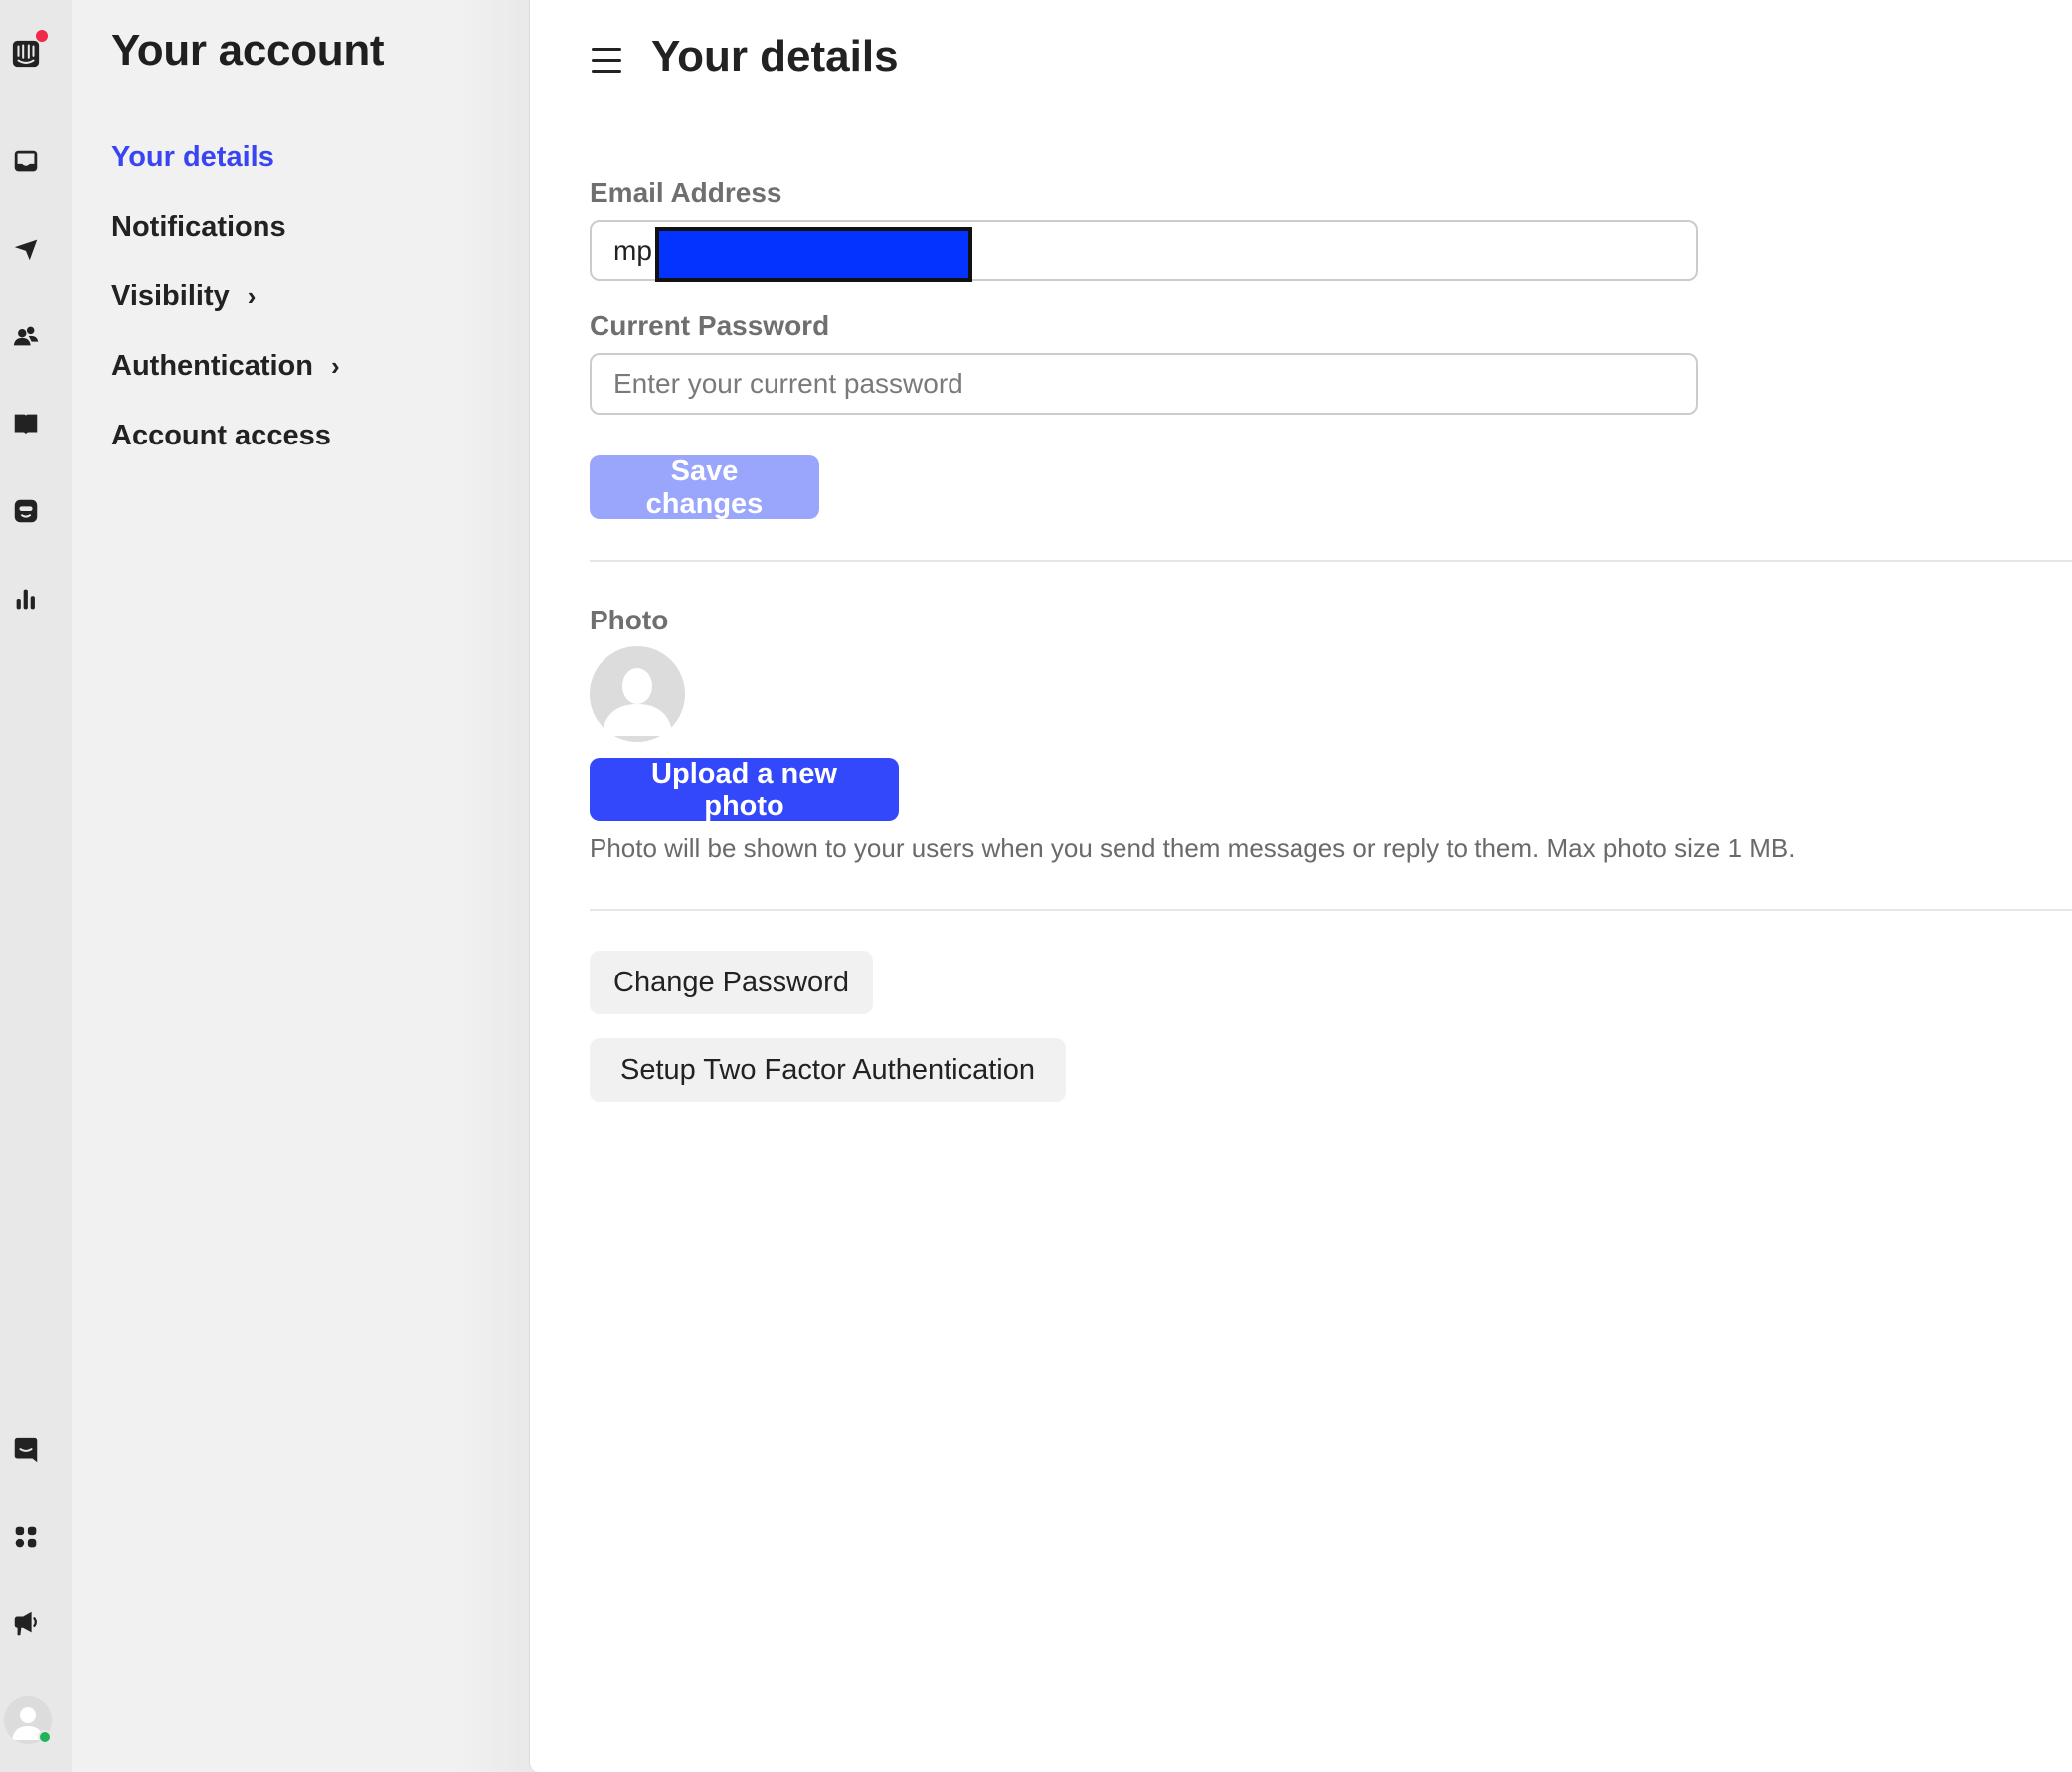 Image resolution: width=2072 pixels, height=1772 pixels. I want to click on apps-grid-icon, so click(26, 1537).